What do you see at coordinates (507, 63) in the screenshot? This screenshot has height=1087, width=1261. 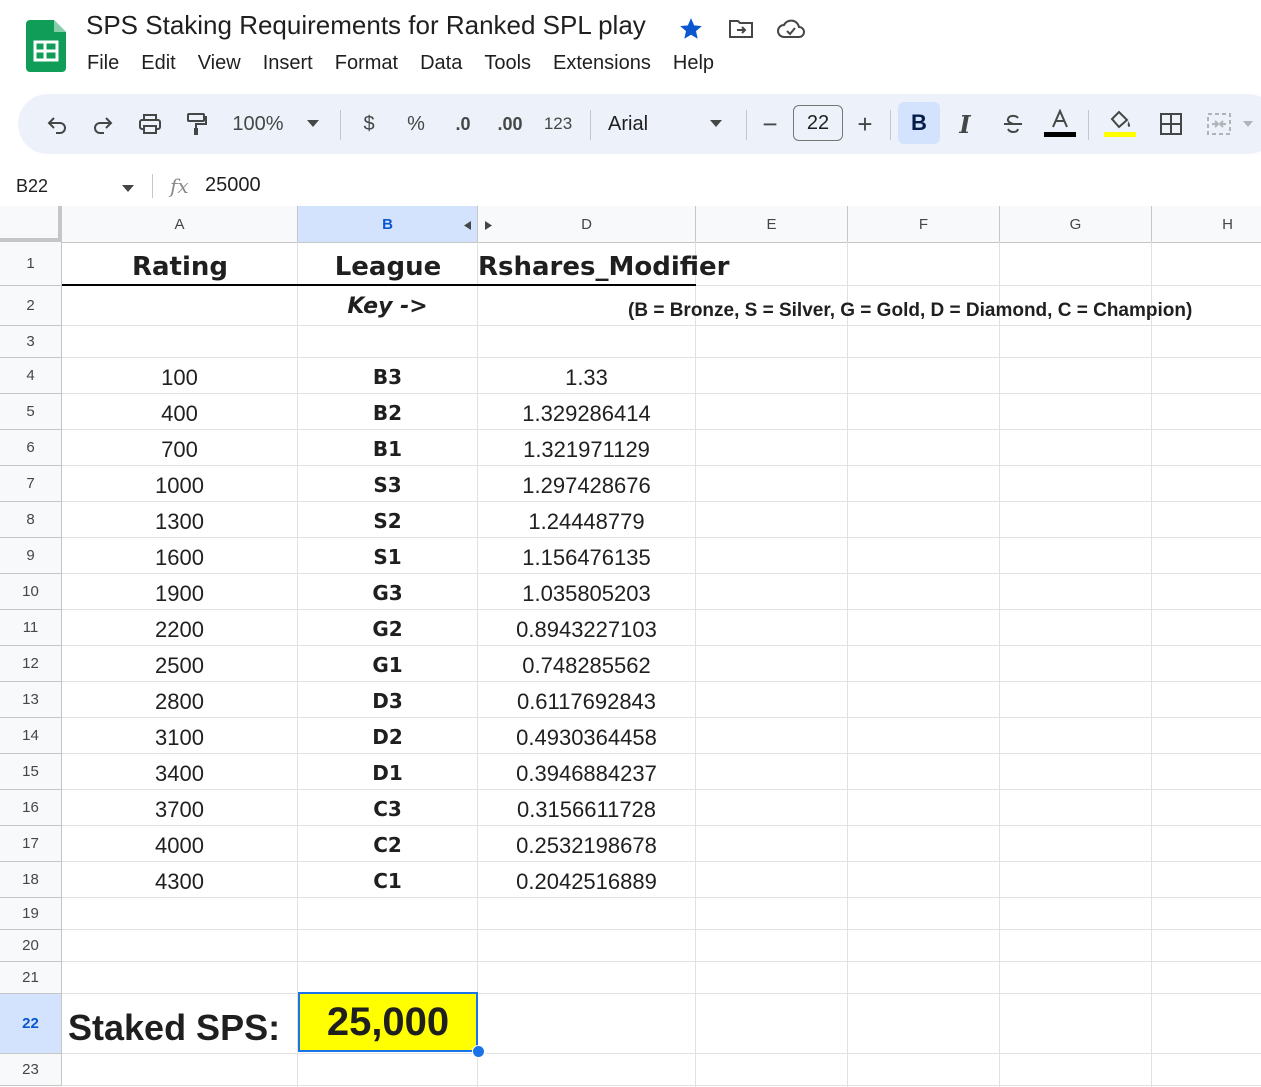 I see `menu-tools: Tools` at bounding box center [507, 63].